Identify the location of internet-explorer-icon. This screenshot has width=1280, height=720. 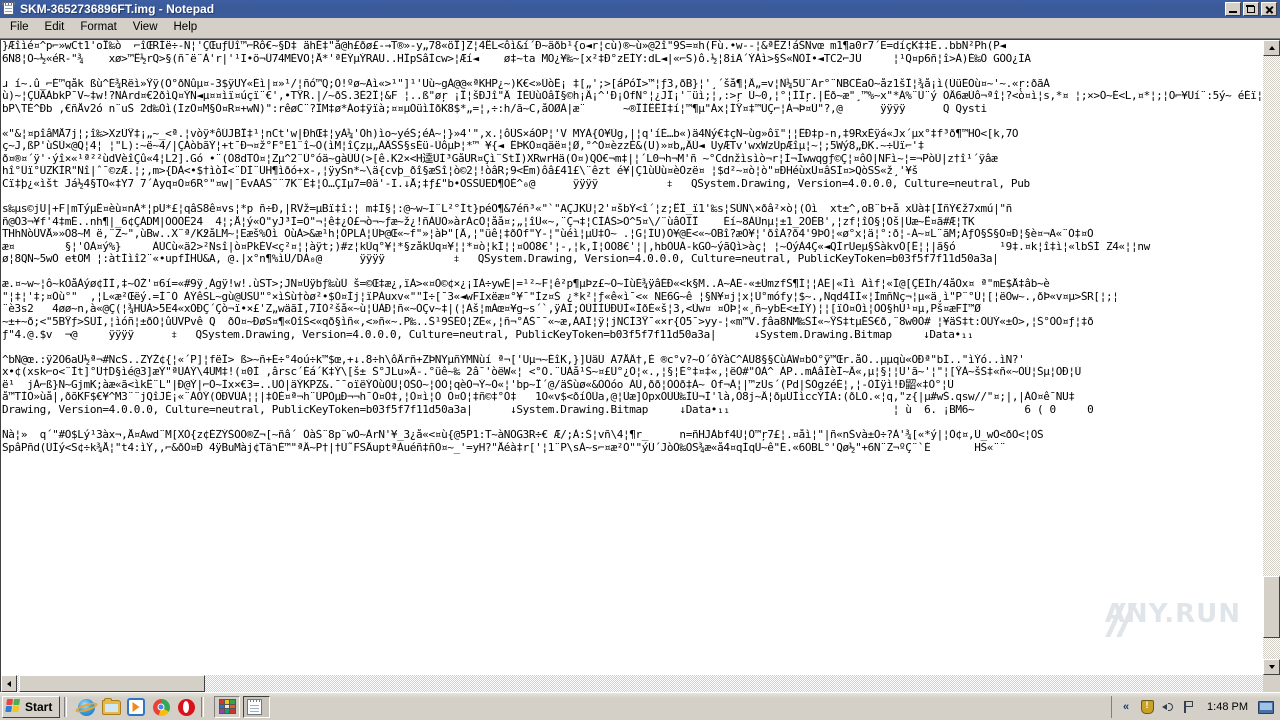
(86, 707).